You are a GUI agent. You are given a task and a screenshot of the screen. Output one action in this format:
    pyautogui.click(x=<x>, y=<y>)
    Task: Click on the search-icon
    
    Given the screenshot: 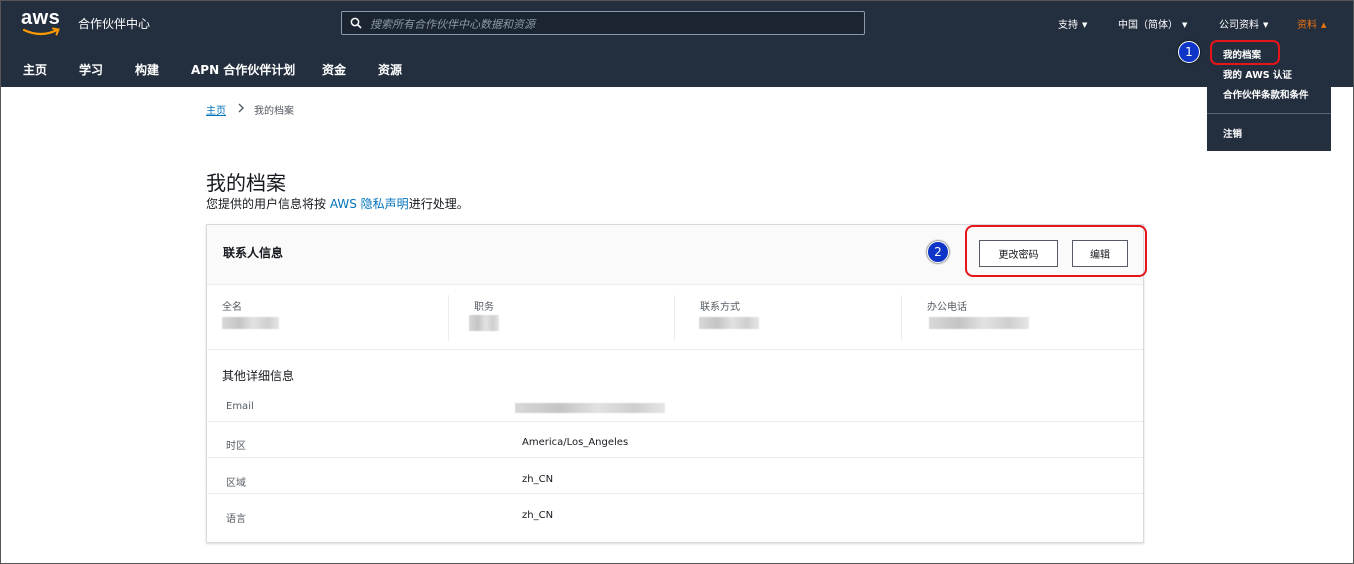 What is the action you would take?
    pyautogui.click(x=356, y=23)
    